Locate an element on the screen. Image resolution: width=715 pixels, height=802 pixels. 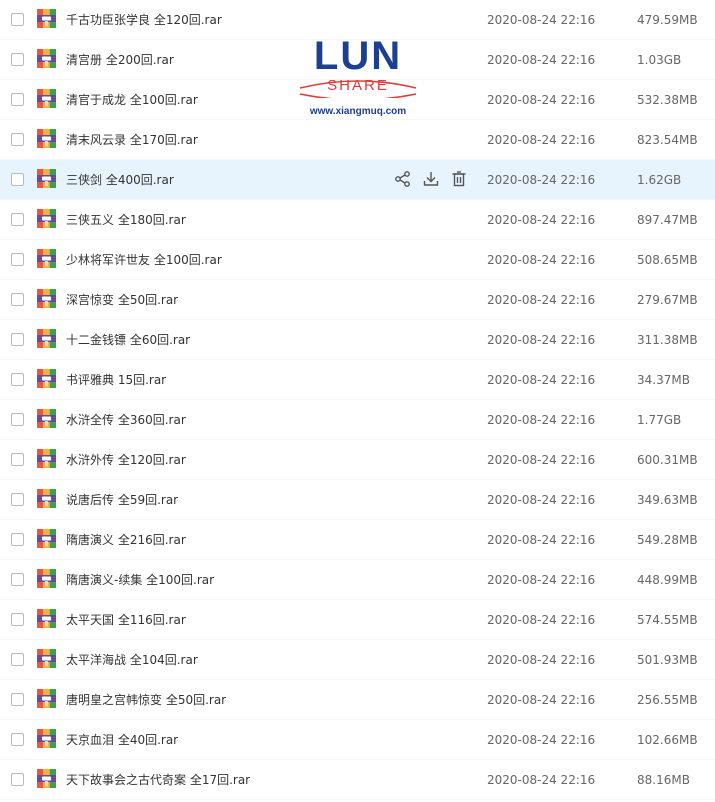
file-row: 十二金钱镖 全60回.rar 2020-08-24 22:16 311.38MB is located at coordinates (357, 340).